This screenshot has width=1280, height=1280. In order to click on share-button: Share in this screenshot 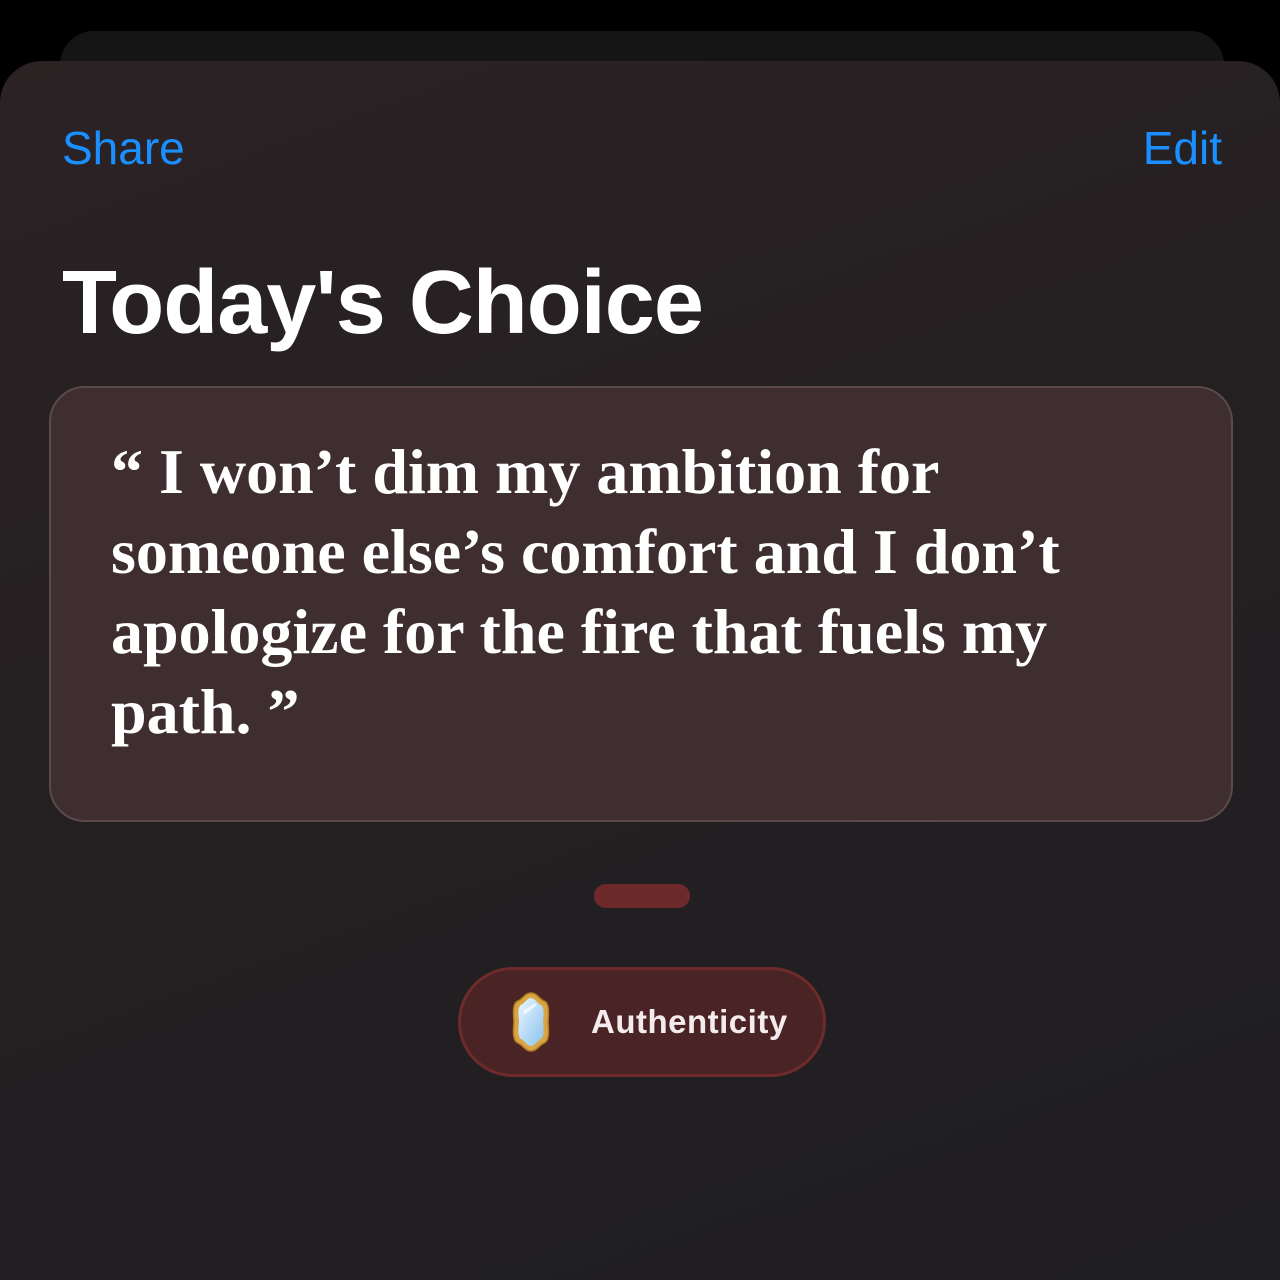, I will do `click(123, 148)`.